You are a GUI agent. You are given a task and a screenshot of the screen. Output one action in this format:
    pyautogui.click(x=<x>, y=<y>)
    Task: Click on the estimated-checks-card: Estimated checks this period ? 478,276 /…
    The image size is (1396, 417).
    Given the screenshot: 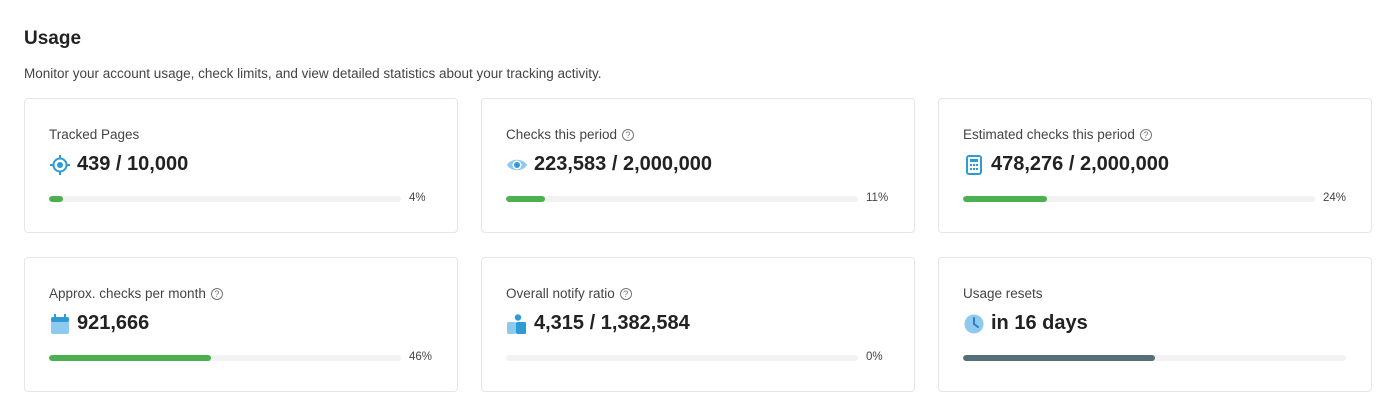 What is the action you would take?
    pyautogui.click(x=1155, y=165)
    